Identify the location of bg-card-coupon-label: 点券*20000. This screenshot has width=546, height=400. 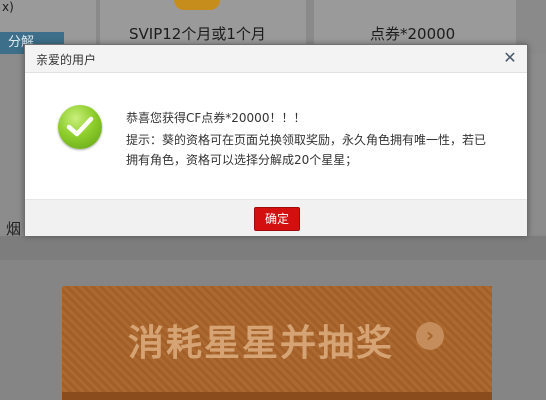
(413, 34).